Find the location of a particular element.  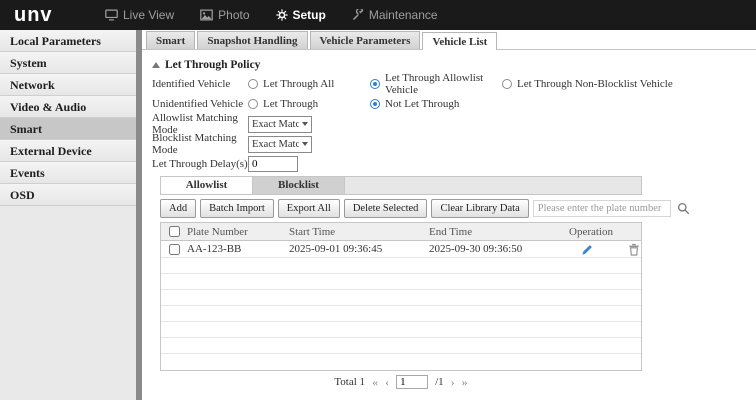

header-start-time: Start Time is located at coordinates (312, 231).